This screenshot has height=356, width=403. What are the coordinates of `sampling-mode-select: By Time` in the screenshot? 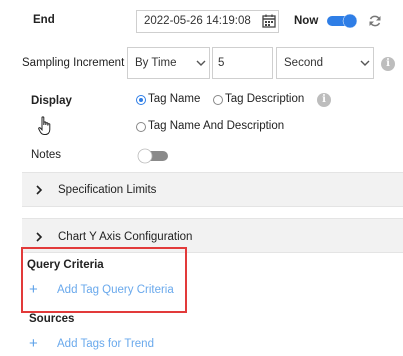 It's located at (168, 63).